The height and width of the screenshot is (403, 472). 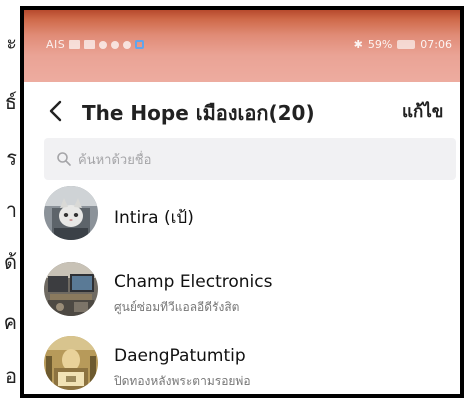 I want to click on phone-icon, so click(x=127, y=44).